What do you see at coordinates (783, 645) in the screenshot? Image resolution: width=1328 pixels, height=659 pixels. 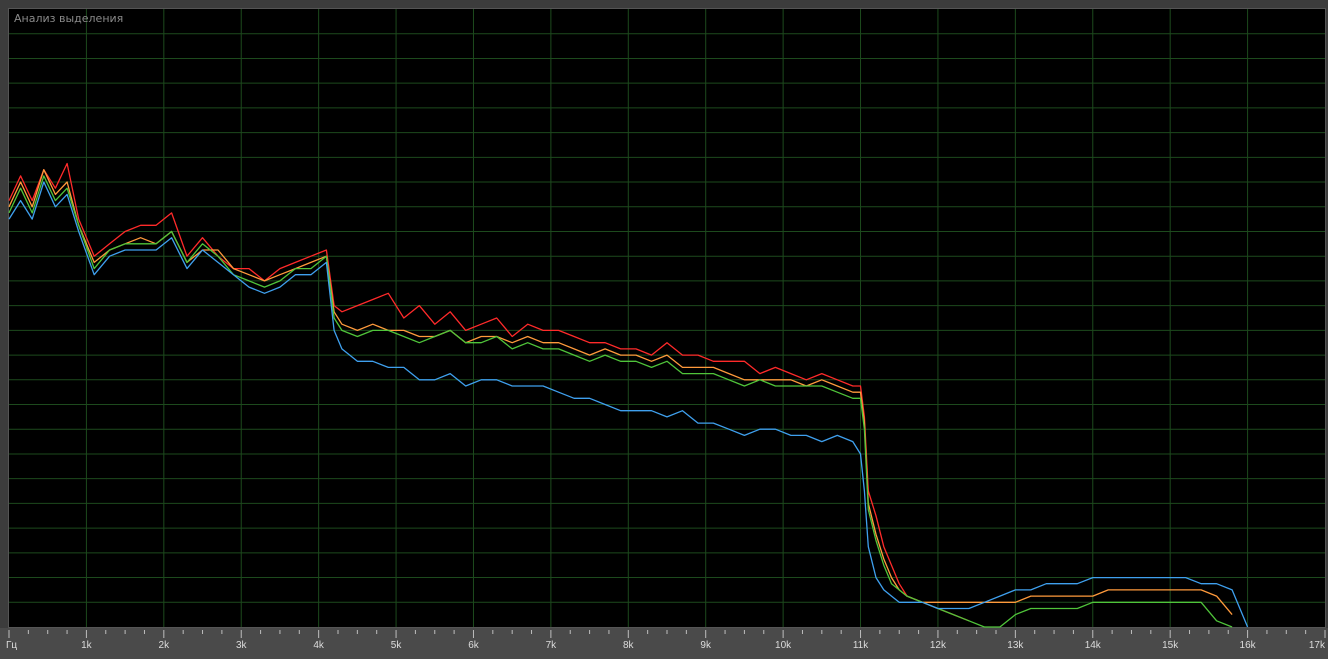 I see `x-tick-label: 10k` at bounding box center [783, 645].